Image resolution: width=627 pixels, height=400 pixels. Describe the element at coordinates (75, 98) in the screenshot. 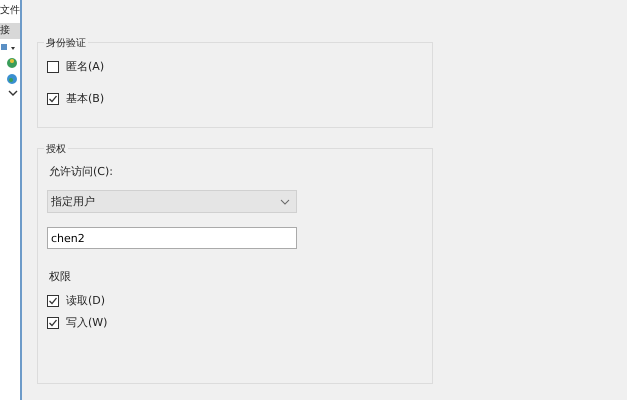

I see `checkbox: 基本(B)` at that location.